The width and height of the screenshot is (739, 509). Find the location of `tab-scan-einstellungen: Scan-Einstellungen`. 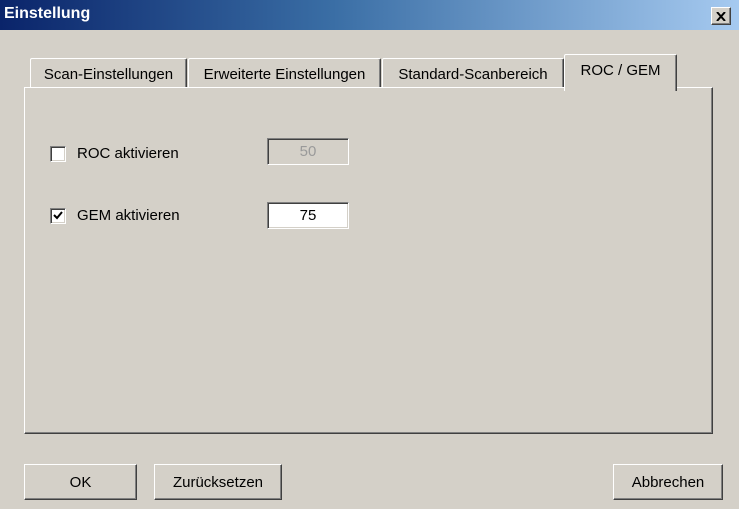

tab-scan-einstellungen: Scan-Einstellungen is located at coordinates (108, 74).